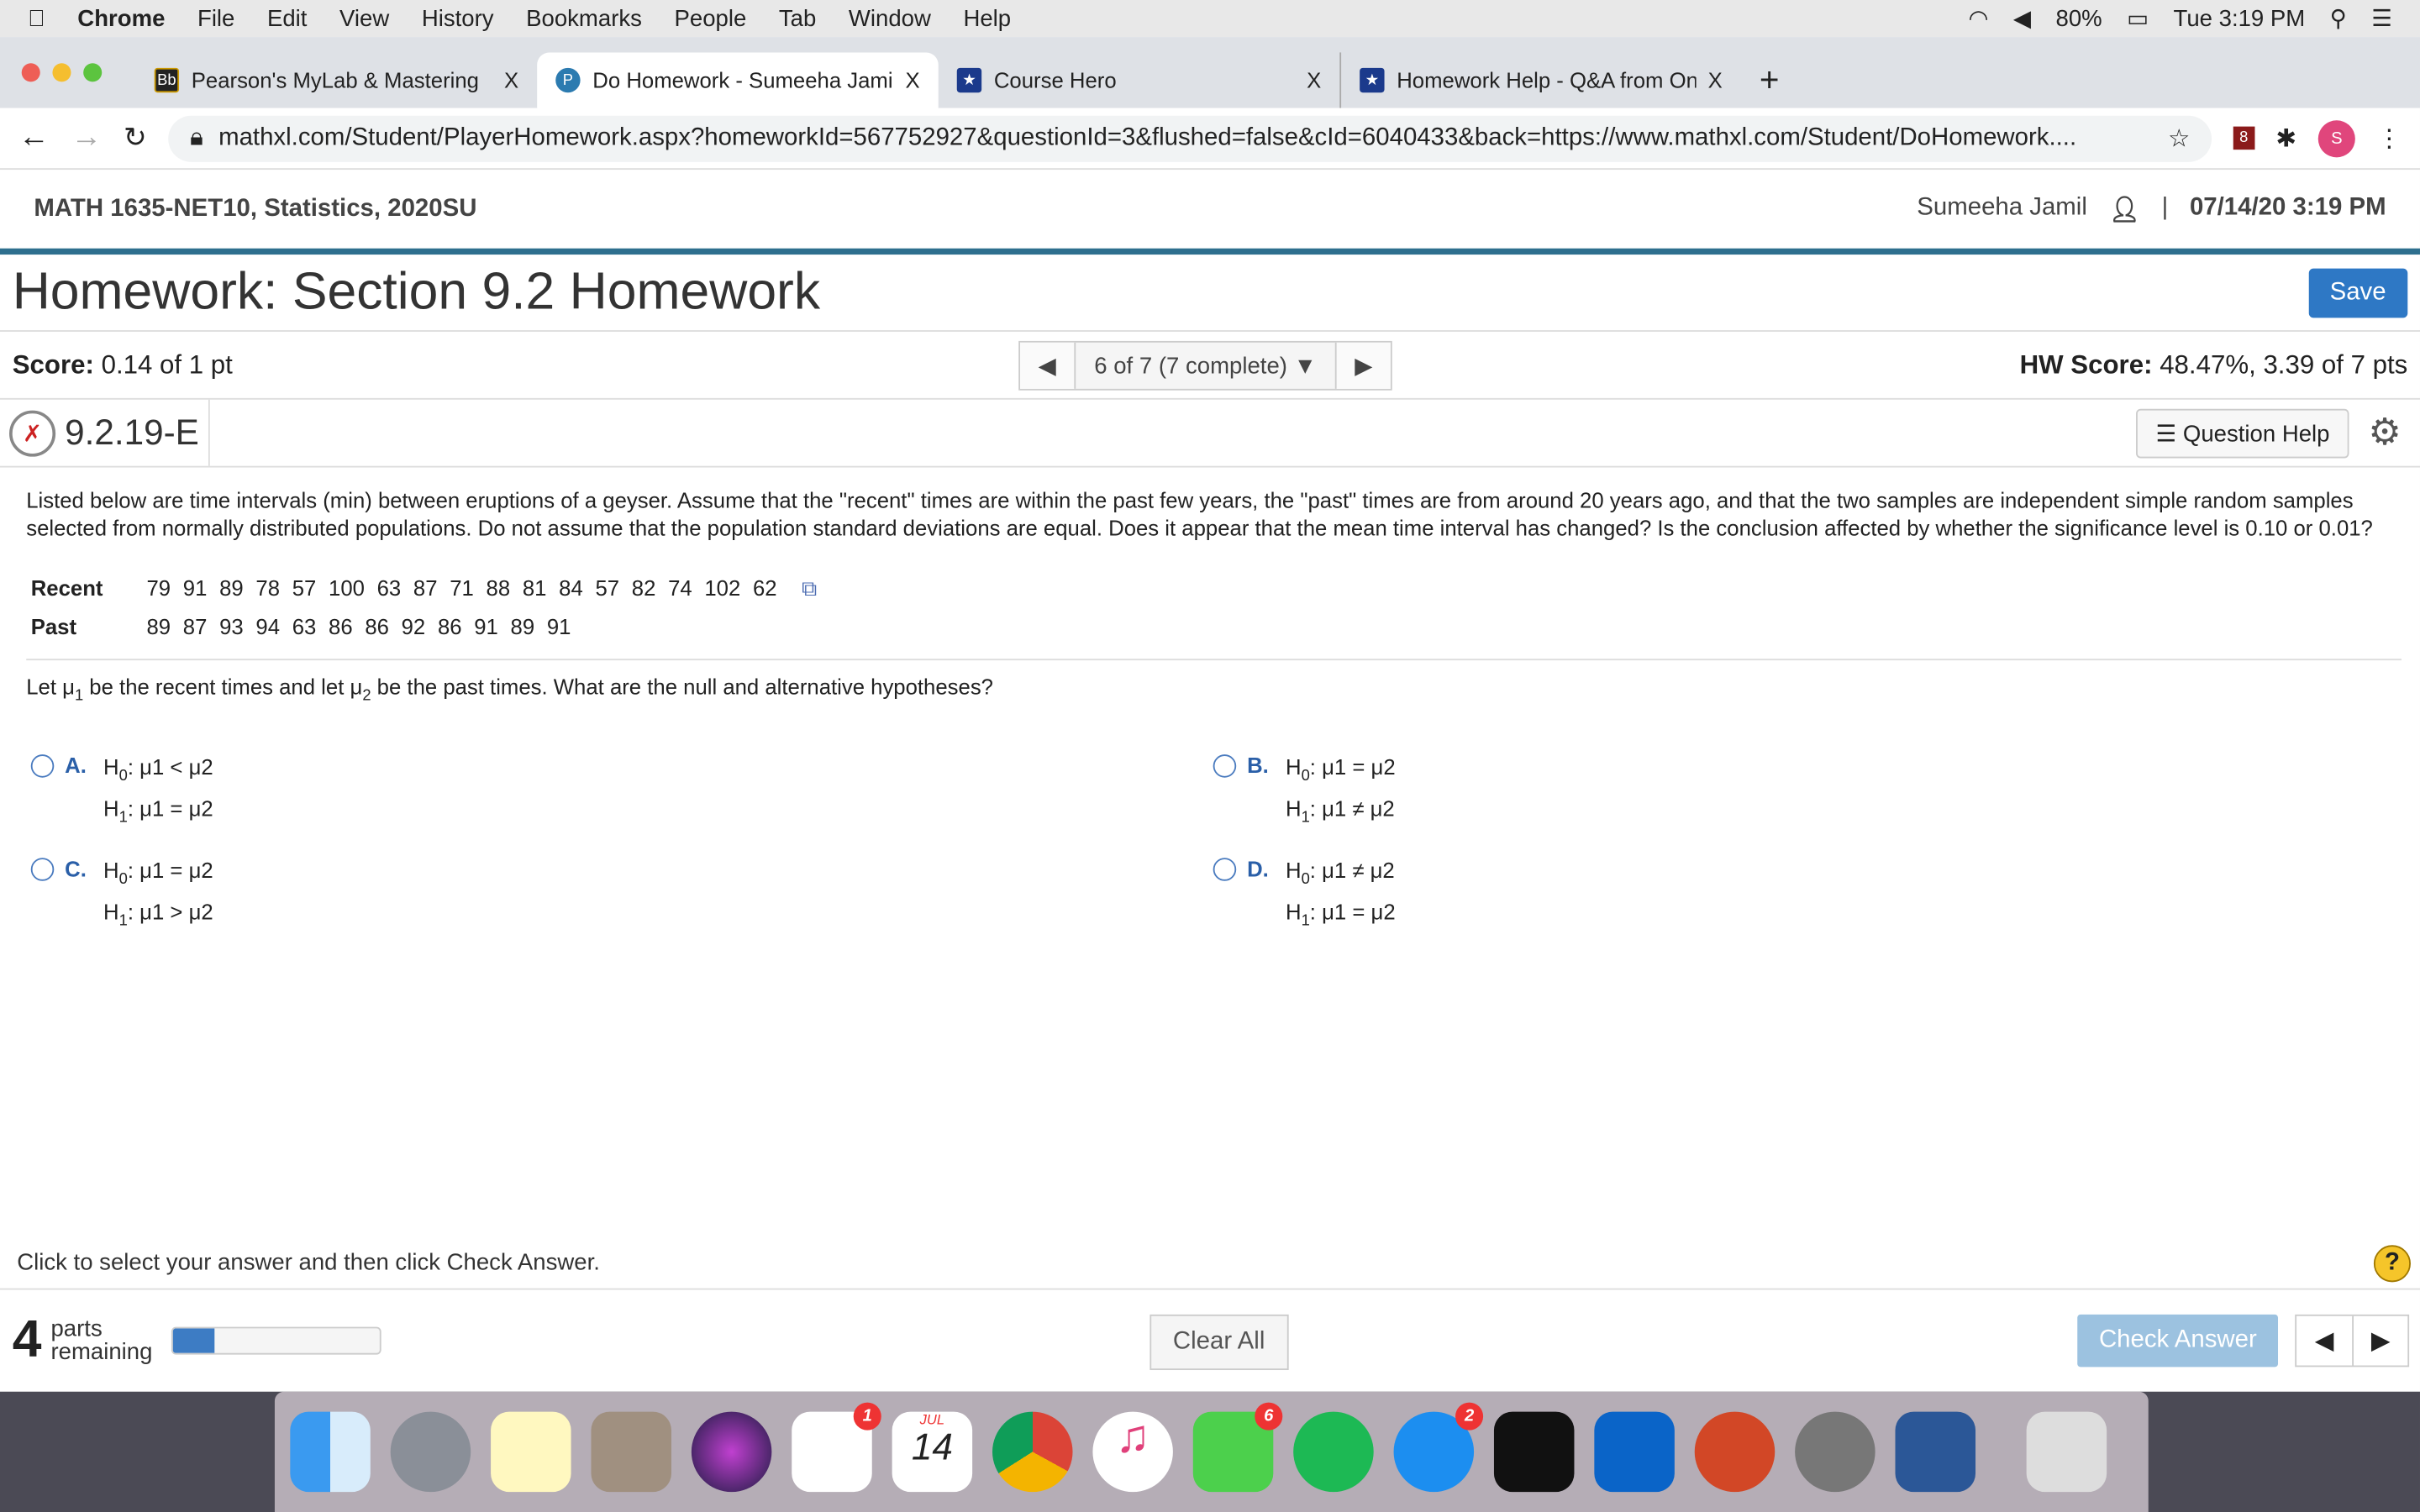  Describe the element at coordinates (837, 1447) in the screenshot. I see `reminders-icon: 1` at that location.